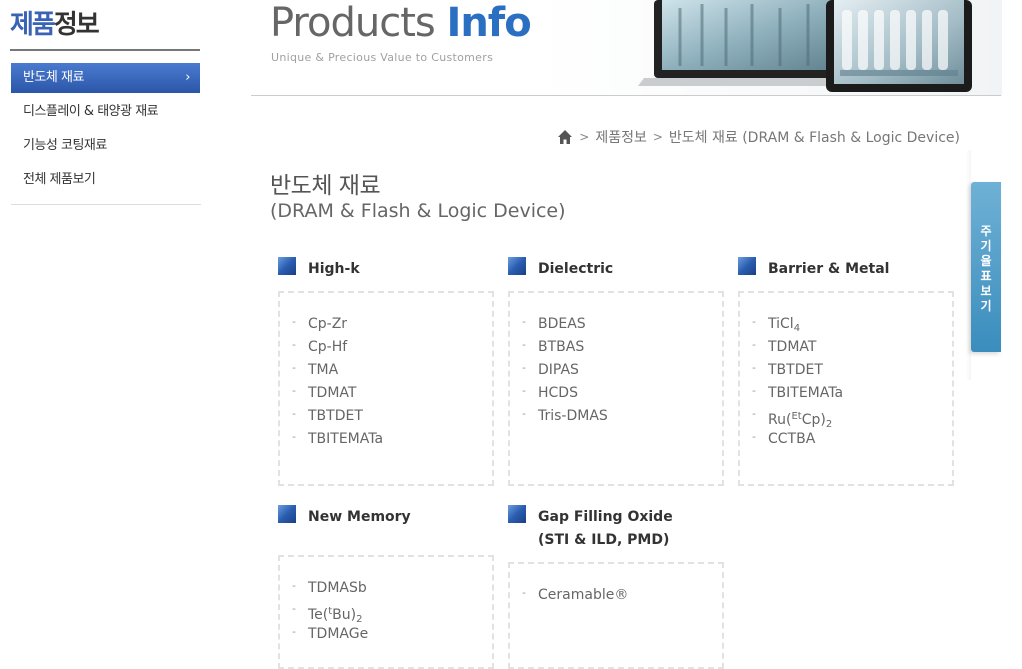  What do you see at coordinates (53, 77) in the screenshot?
I see `sidebar-item-label: 반도체 재료` at bounding box center [53, 77].